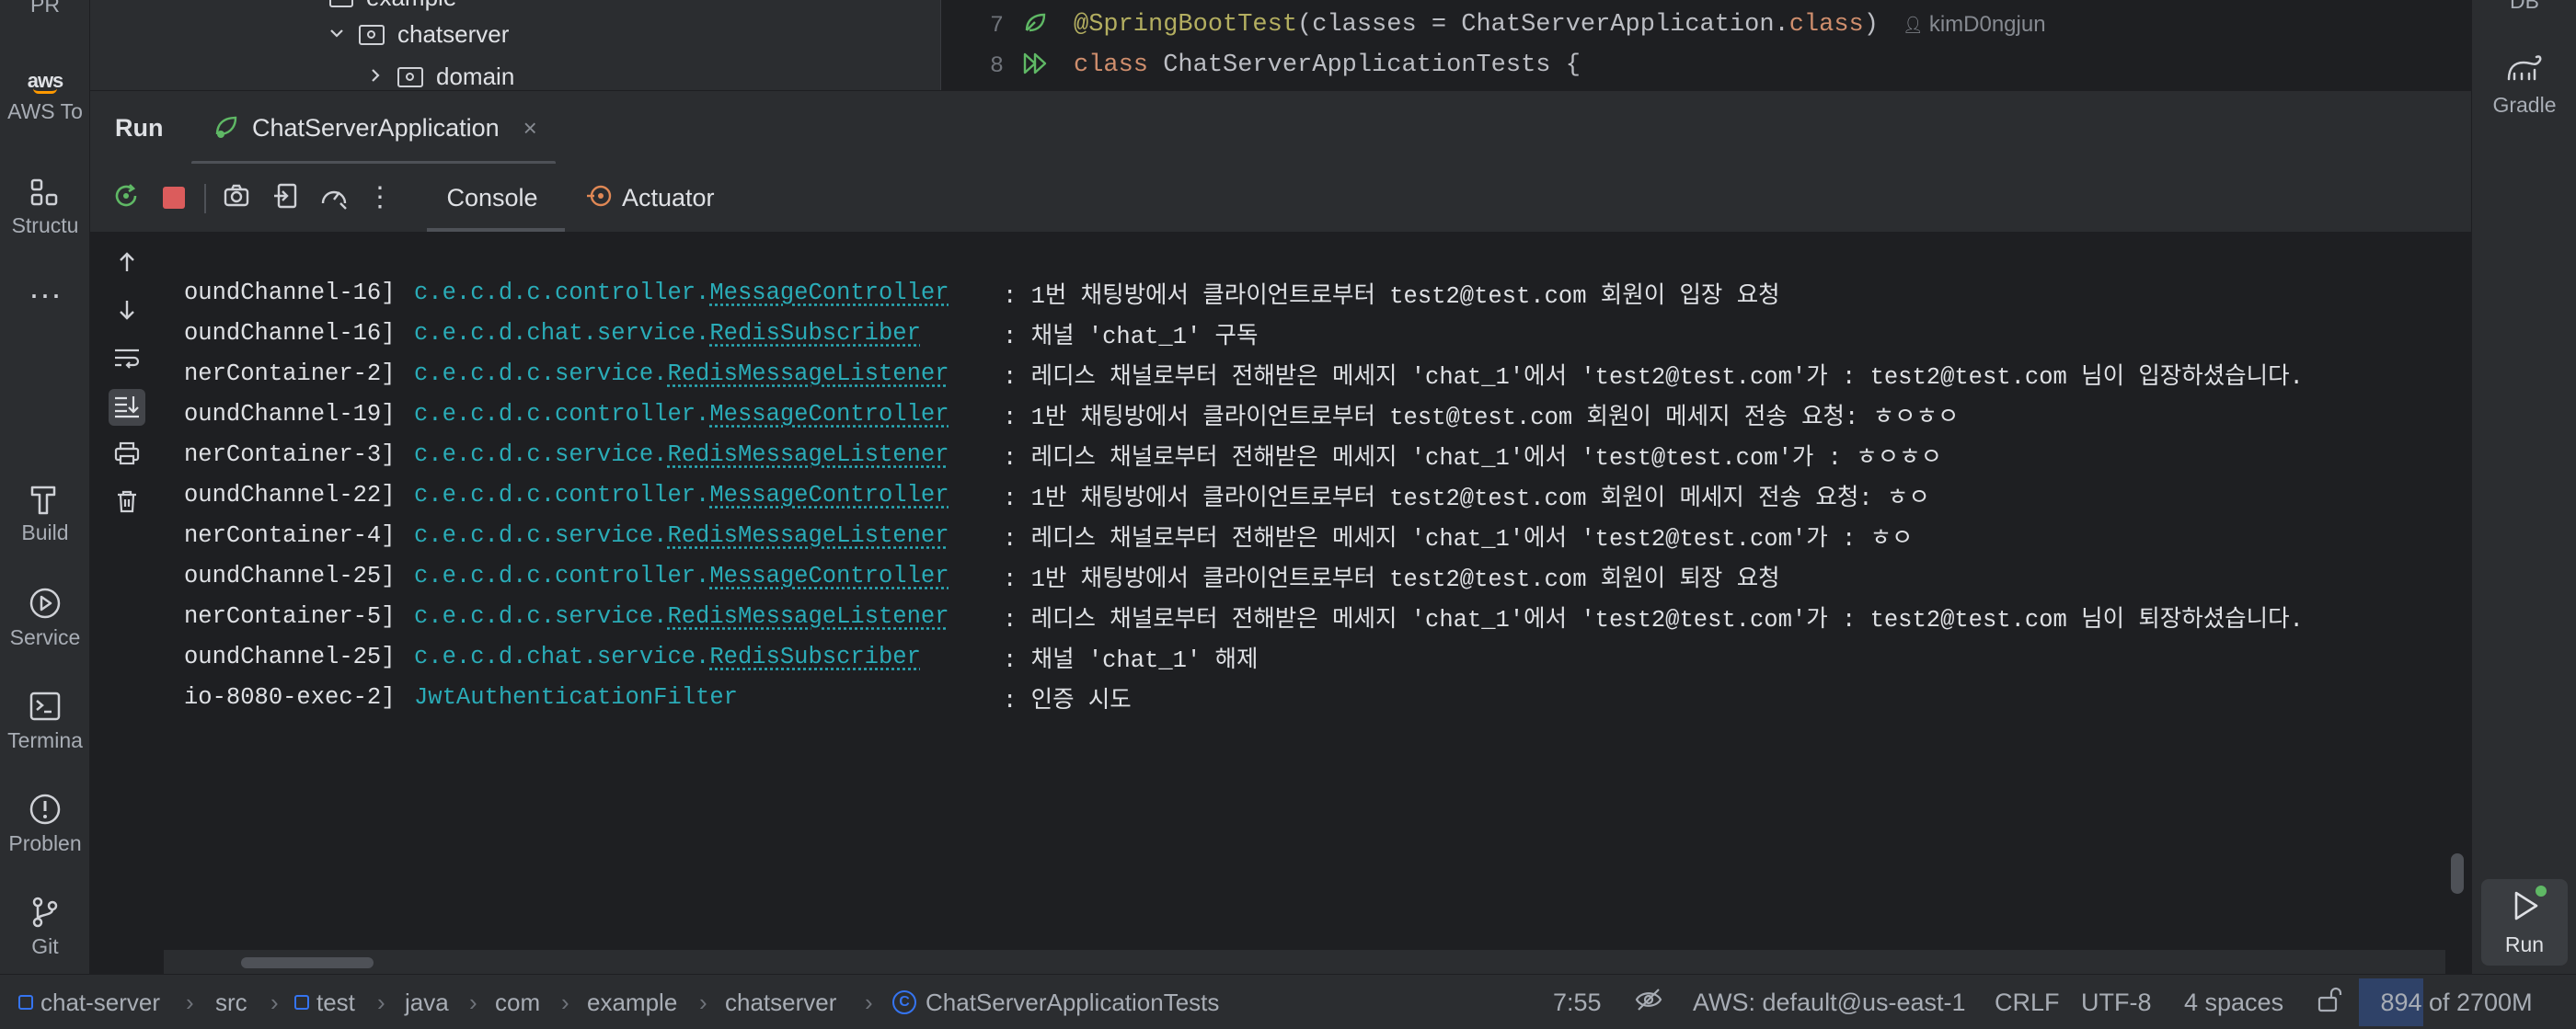  I want to click on memory-indicator: 894 of 2700M, so click(2456, 1002).